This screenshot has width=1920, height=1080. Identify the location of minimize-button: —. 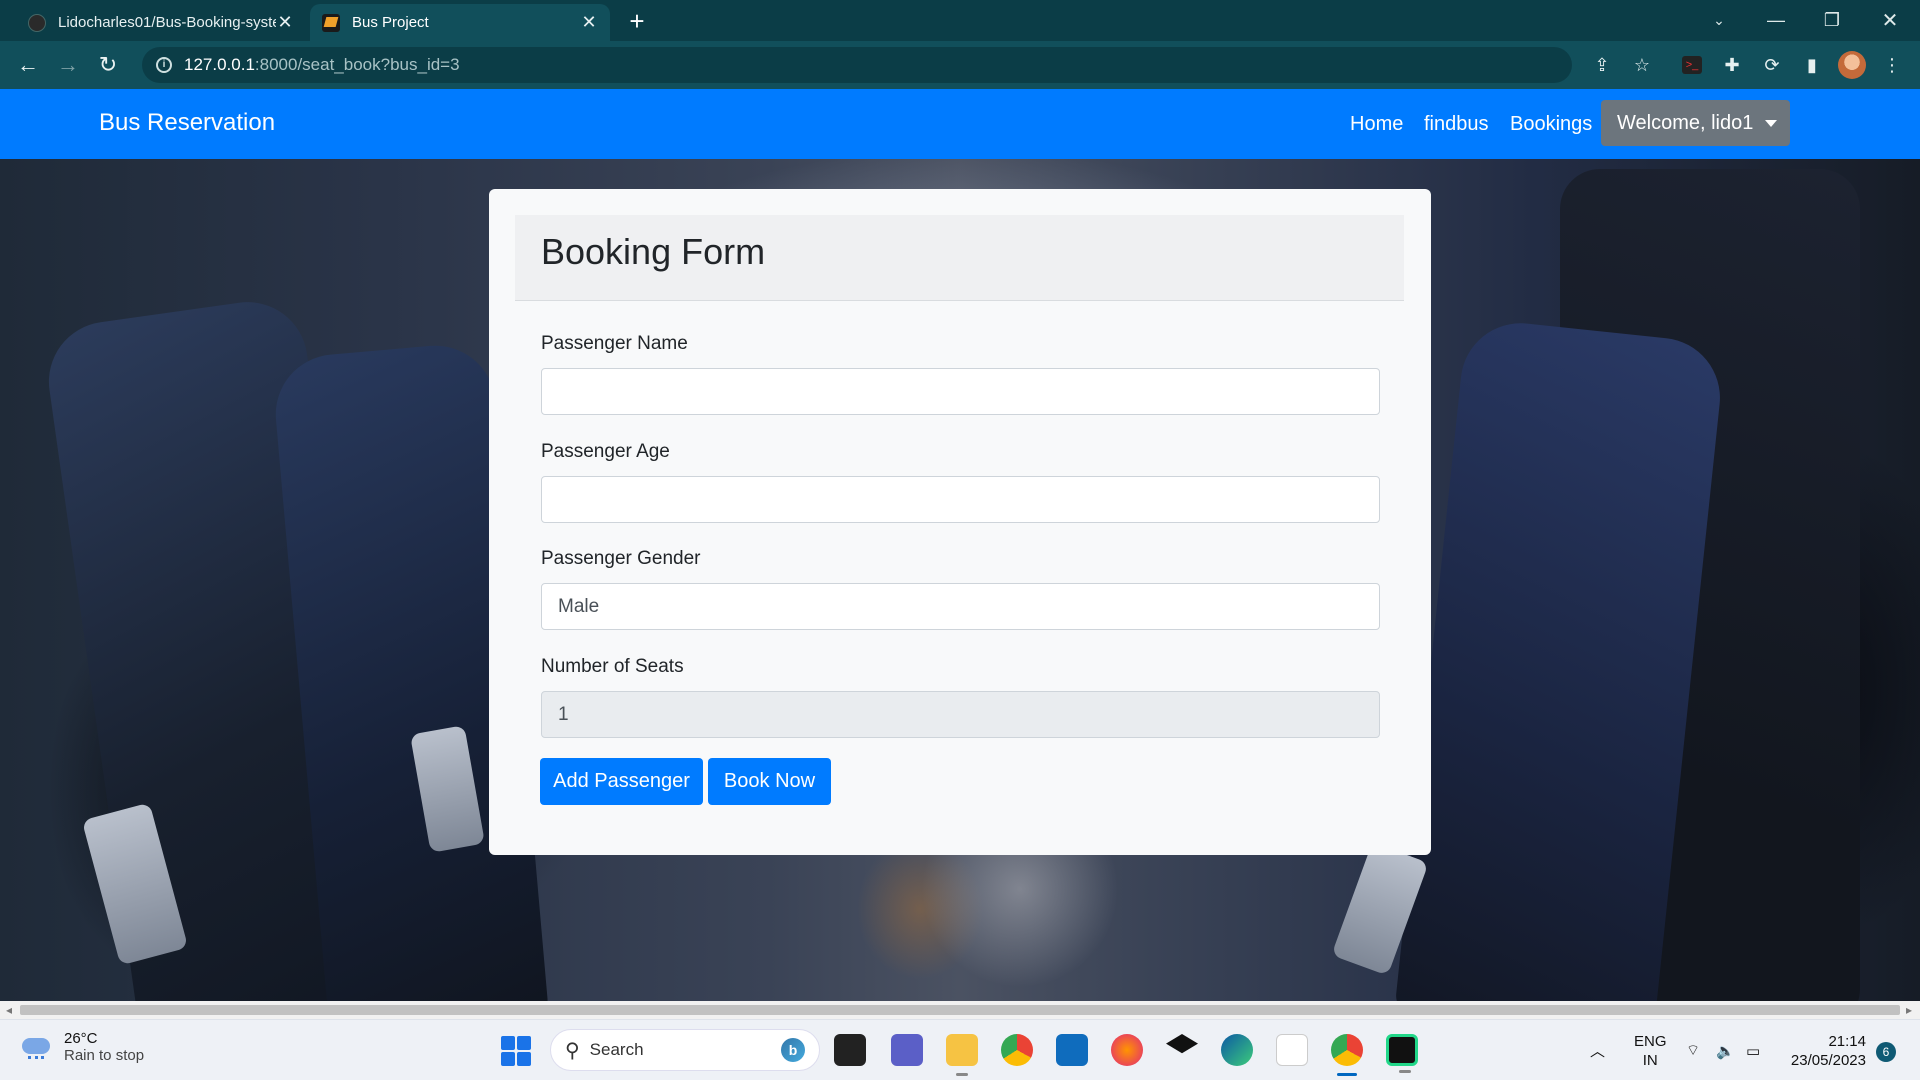
(1776, 20).